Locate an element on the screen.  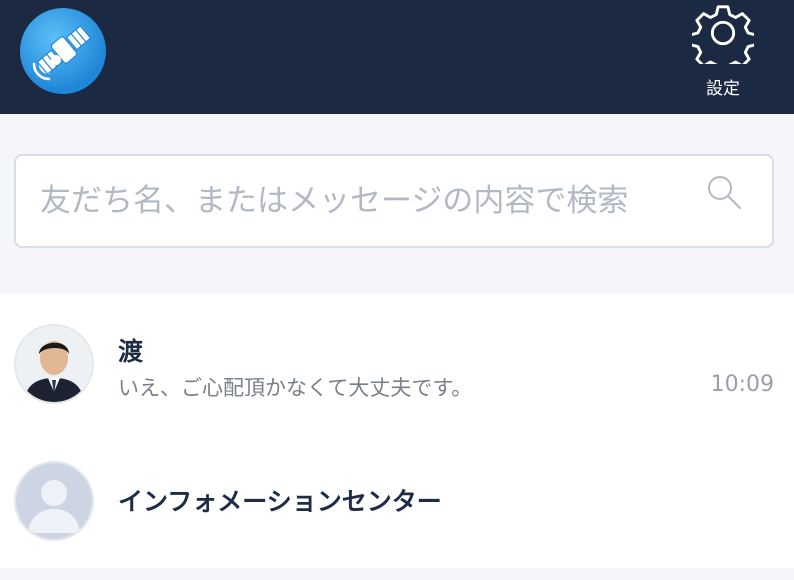
chat-name: インフォメーションセンター is located at coordinates (280, 501).